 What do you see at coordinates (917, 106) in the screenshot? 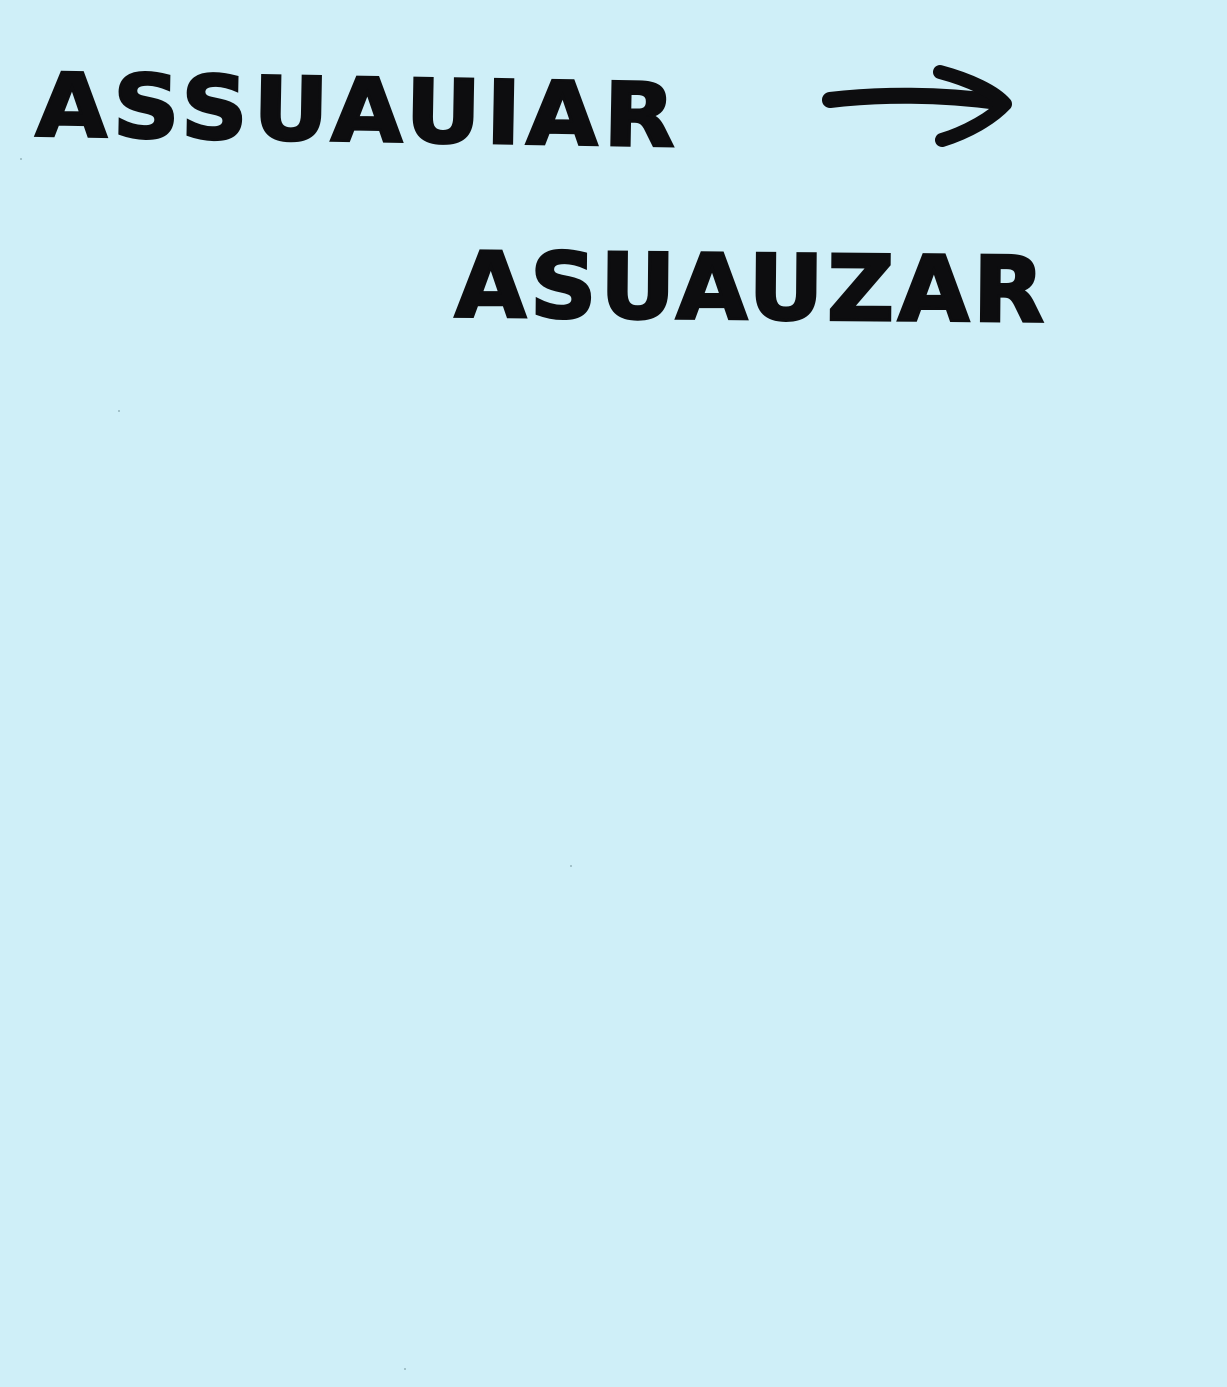
I see `right-arrow-icon` at bounding box center [917, 106].